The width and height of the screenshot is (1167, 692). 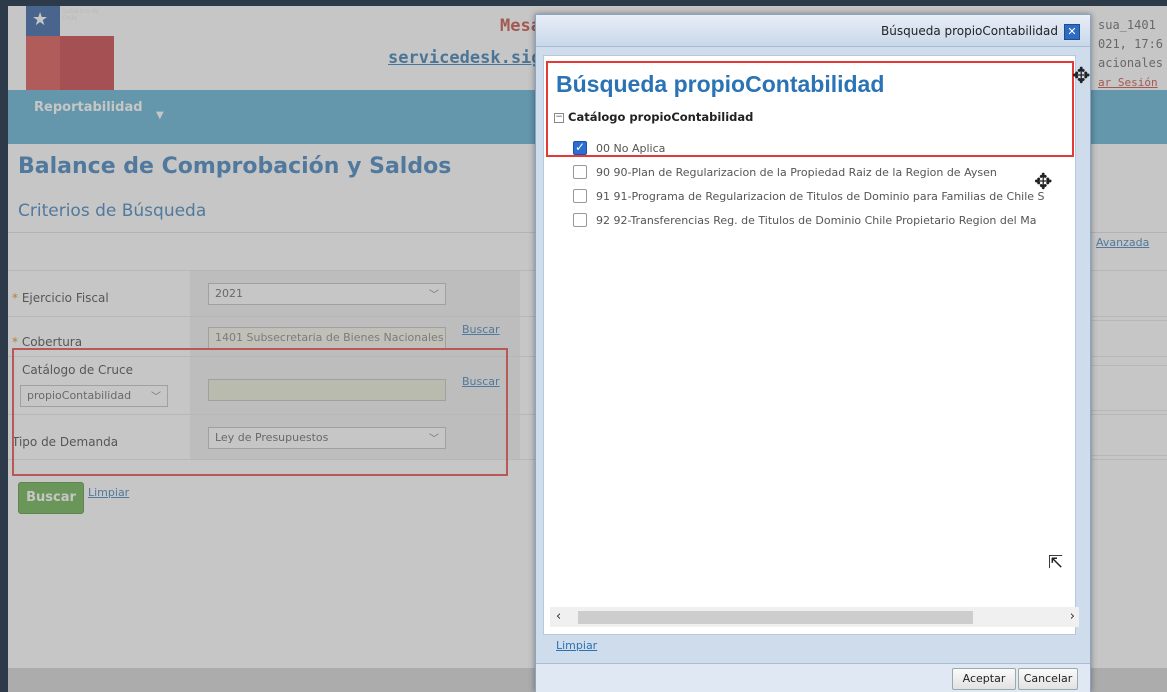 What do you see at coordinates (813, 677) in the screenshot?
I see `dialog-footer: Aceptar Cancelar` at bounding box center [813, 677].